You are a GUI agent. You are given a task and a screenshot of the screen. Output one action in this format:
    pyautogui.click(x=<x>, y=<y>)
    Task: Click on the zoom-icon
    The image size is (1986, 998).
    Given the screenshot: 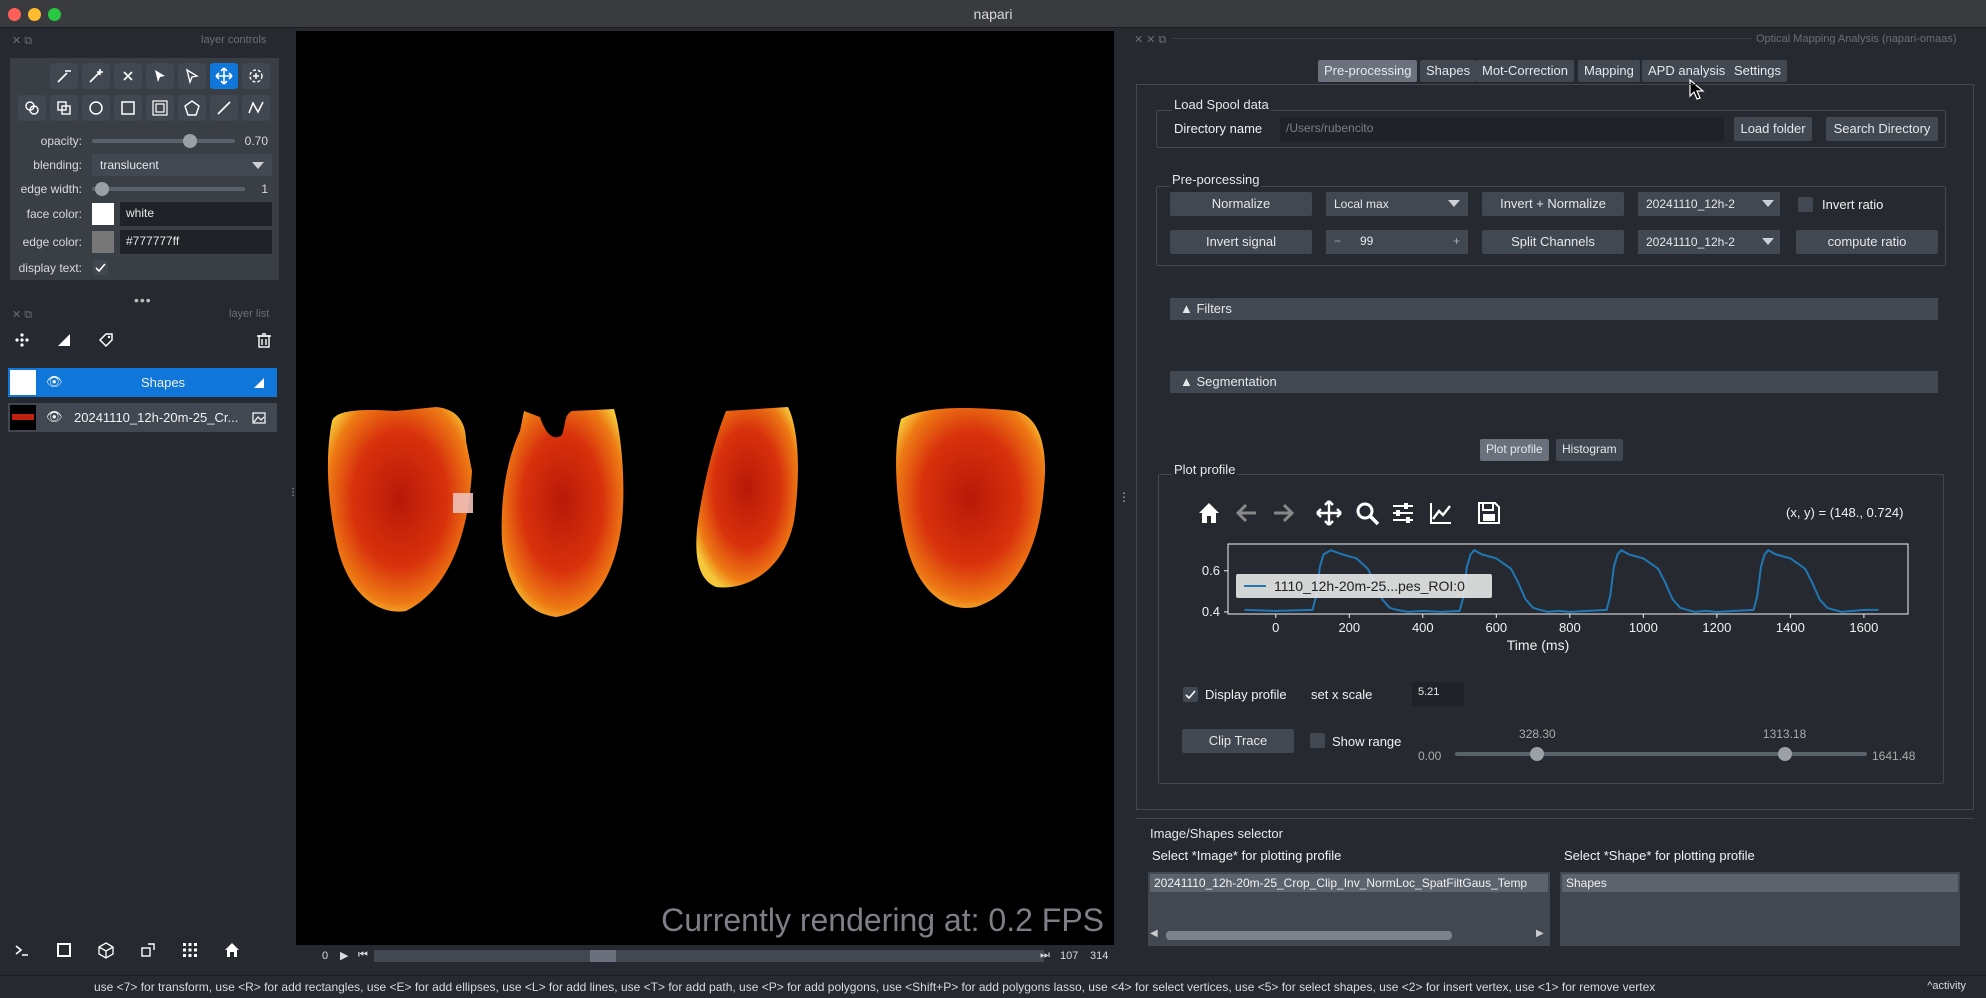 What is the action you would take?
    pyautogui.click(x=1367, y=513)
    